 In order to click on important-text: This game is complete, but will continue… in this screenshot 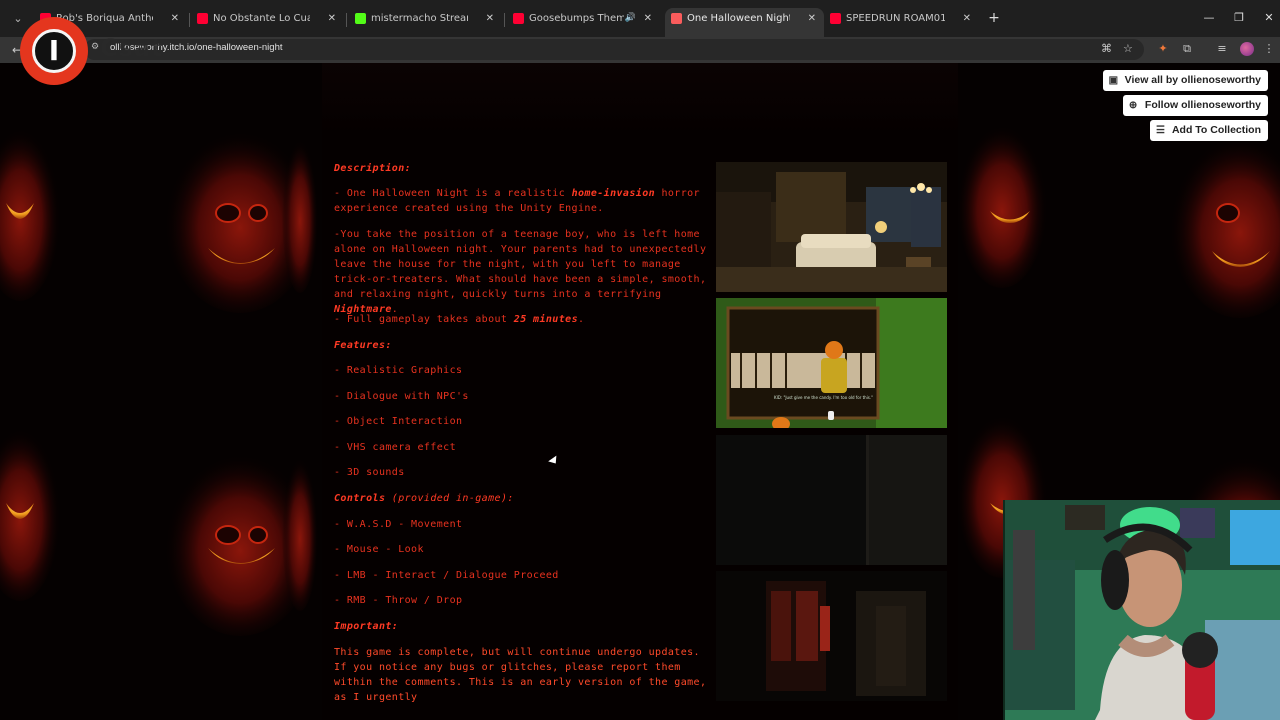, I will do `click(520, 675)`.